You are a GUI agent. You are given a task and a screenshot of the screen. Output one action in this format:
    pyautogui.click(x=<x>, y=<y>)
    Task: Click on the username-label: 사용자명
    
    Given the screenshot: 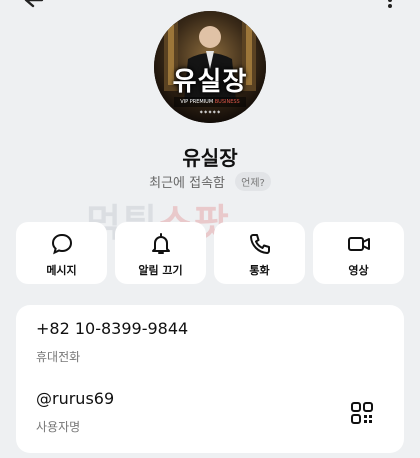 What is the action you would take?
    pyautogui.click(x=58, y=427)
    